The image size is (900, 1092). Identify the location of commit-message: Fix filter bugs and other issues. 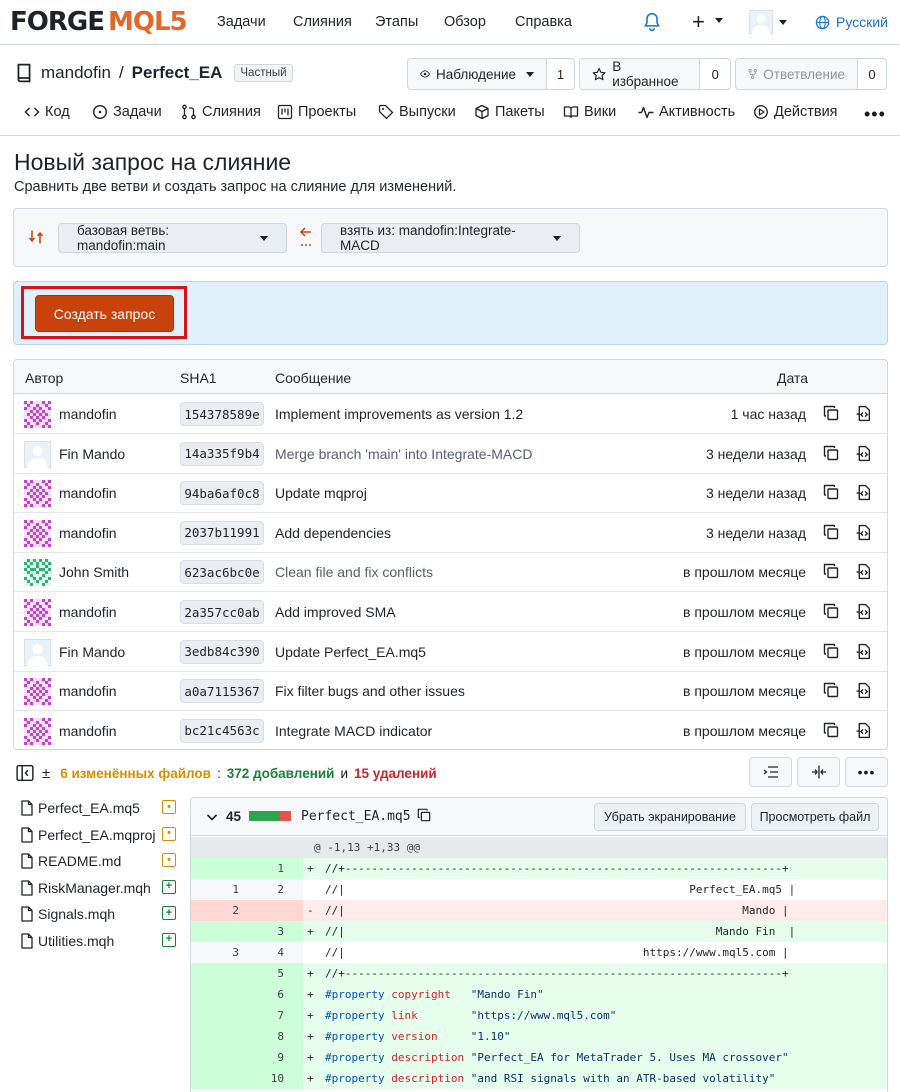
(370, 691).